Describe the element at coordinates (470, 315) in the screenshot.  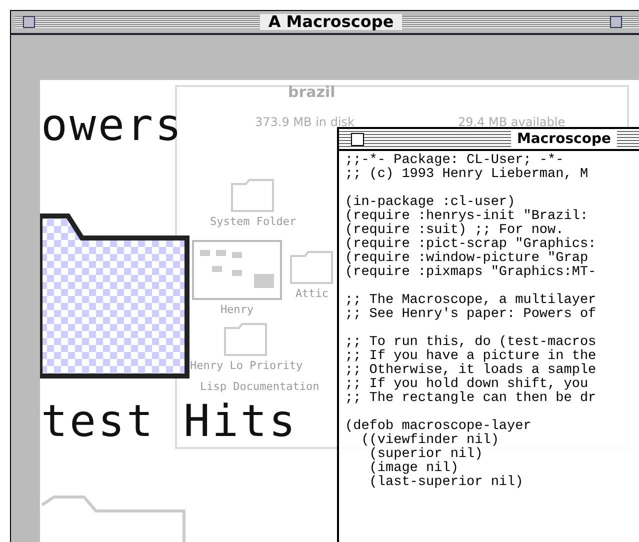
I see `code-line: ;; See Henry's paper: Powers of` at that location.